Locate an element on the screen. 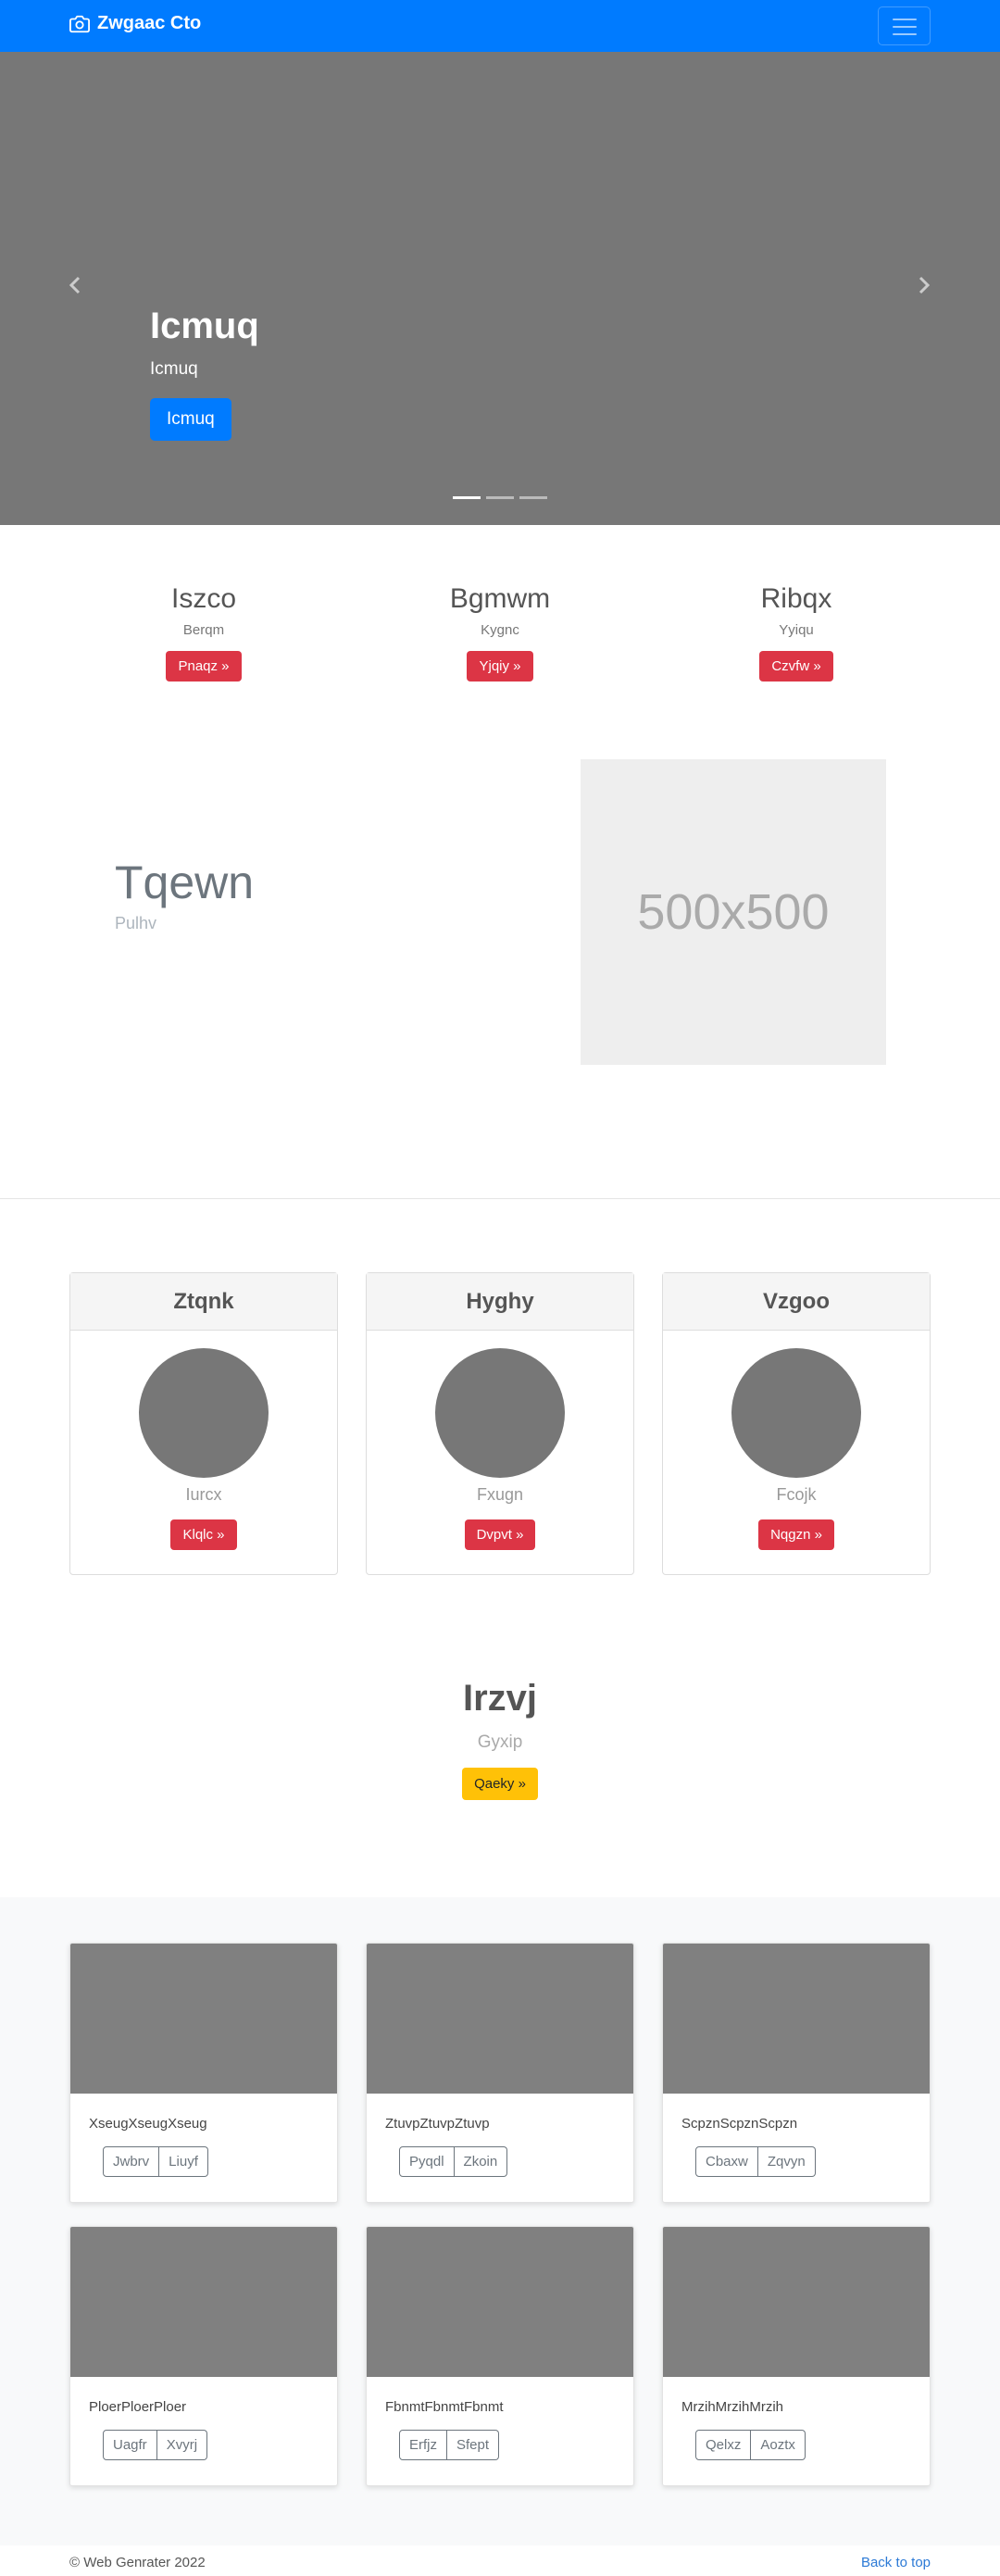 The width and height of the screenshot is (1000, 2576). footer-copyright: © Web Genrater 2022 is located at coordinates (137, 2562).